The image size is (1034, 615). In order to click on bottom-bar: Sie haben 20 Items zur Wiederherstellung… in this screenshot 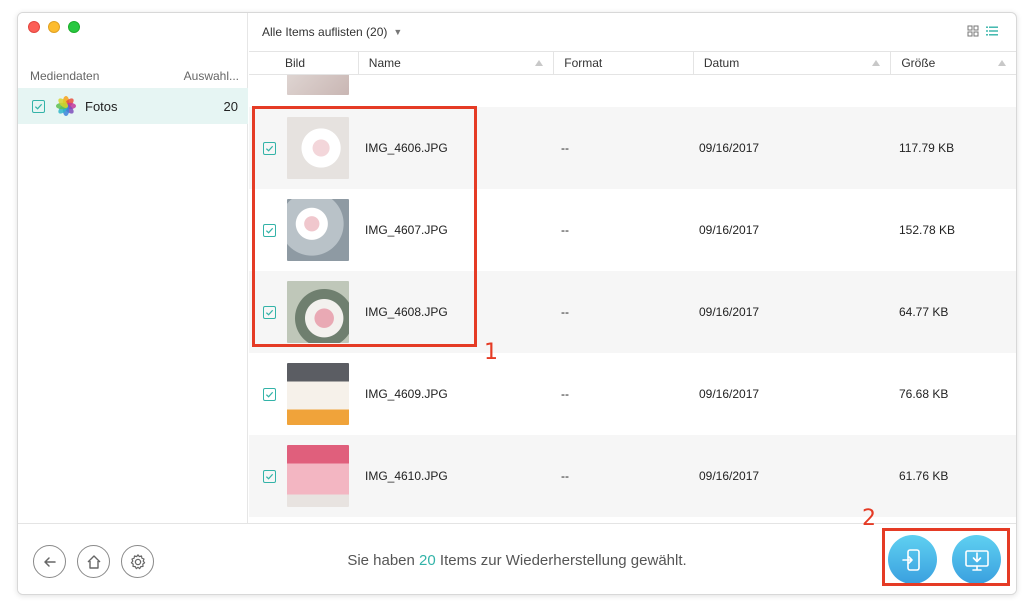, I will do `click(517, 558)`.